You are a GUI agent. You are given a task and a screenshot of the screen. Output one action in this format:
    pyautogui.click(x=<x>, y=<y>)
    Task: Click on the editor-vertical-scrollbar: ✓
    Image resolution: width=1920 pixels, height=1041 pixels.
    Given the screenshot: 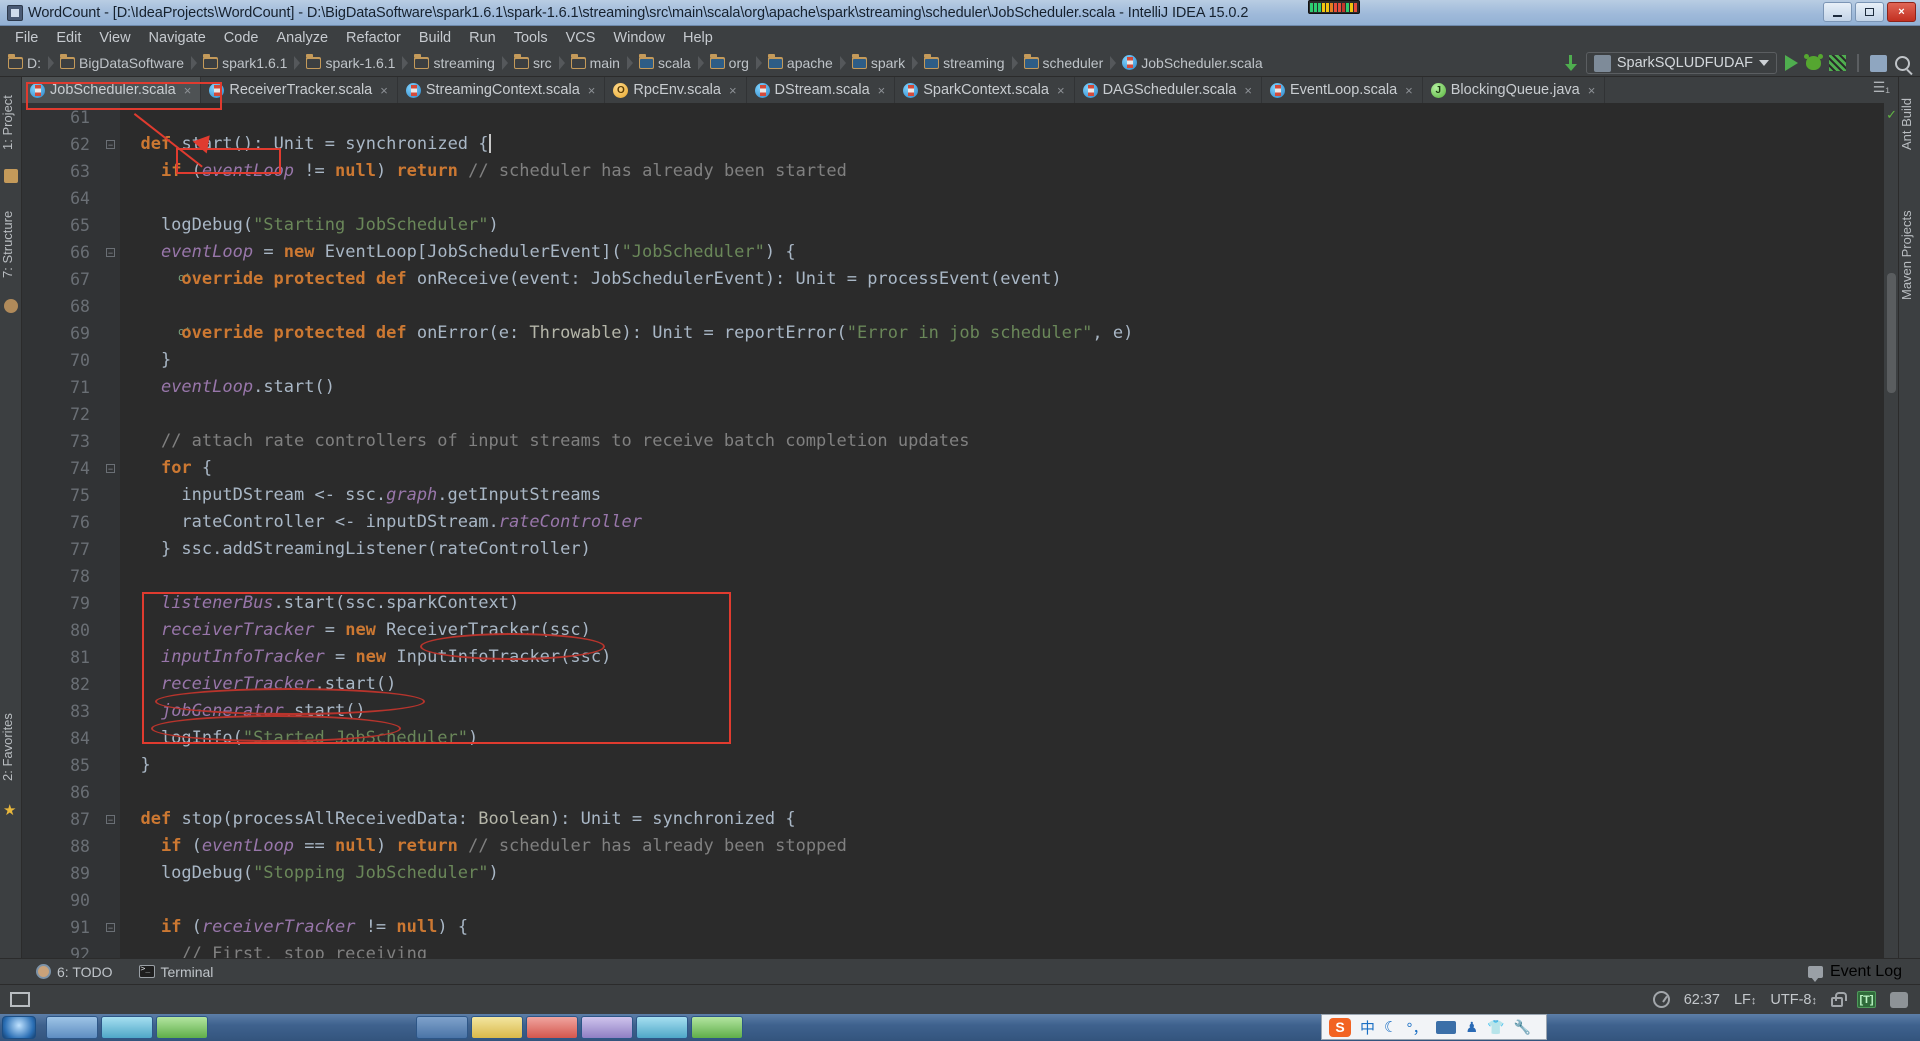 What is the action you would take?
    pyautogui.click(x=1891, y=538)
    